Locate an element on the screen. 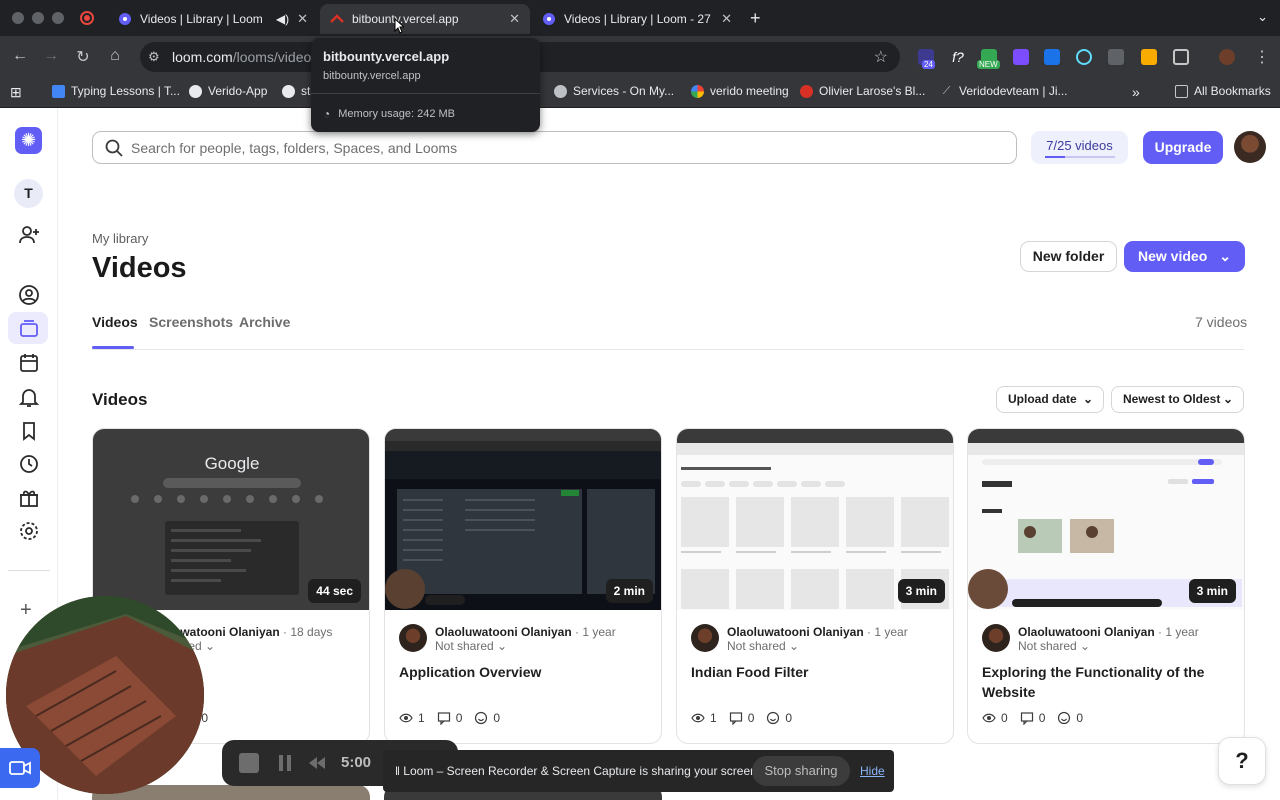  window-zoom-button is located at coordinates (58, 18).